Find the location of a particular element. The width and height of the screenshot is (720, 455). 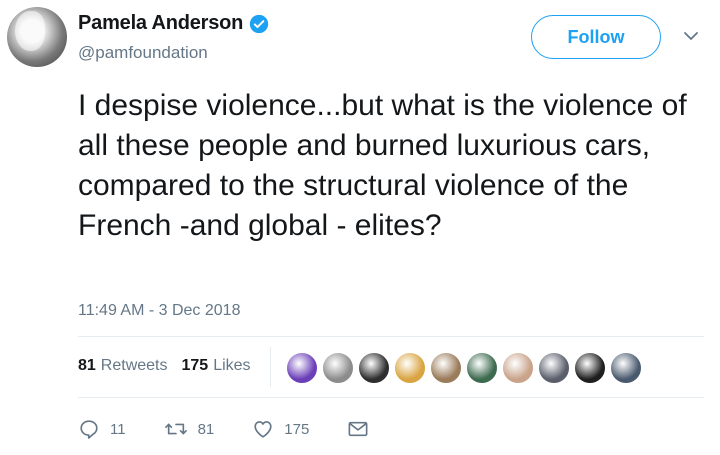

like-button: 175 is located at coordinates (280, 429).